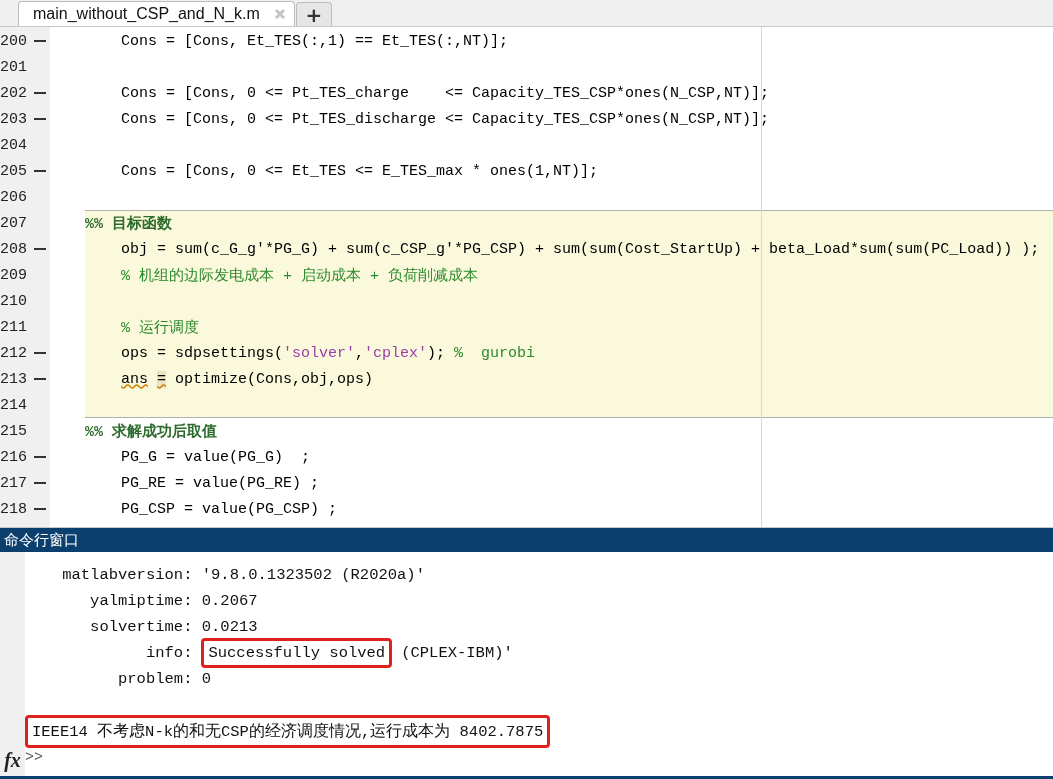  I want to click on code-line: Cons = [Cons, 0 <= Pt_TES_discharge <= Capacity_TES_CSP*ones(N_CSP,NT)];, so click(445, 119).